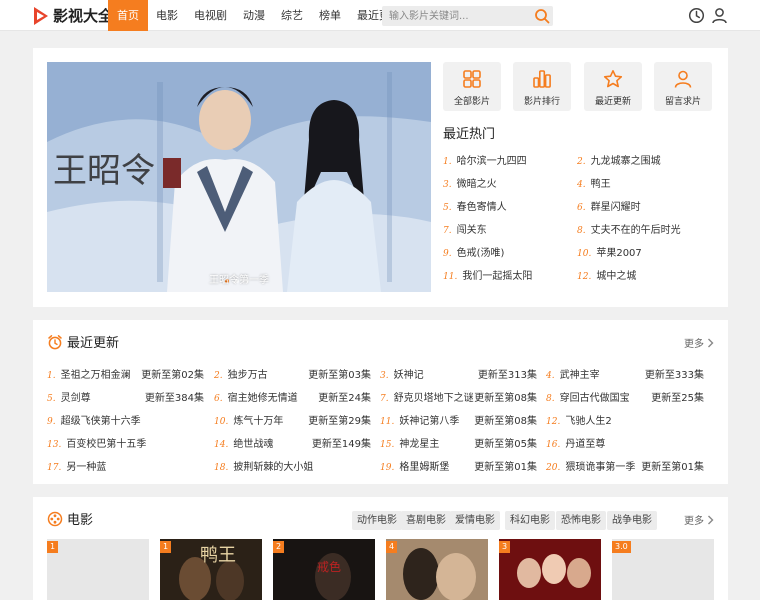 This screenshot has height=600, width=760. I want to click on update-item: 13. 百变校巴第十五季, so click(96, 442).